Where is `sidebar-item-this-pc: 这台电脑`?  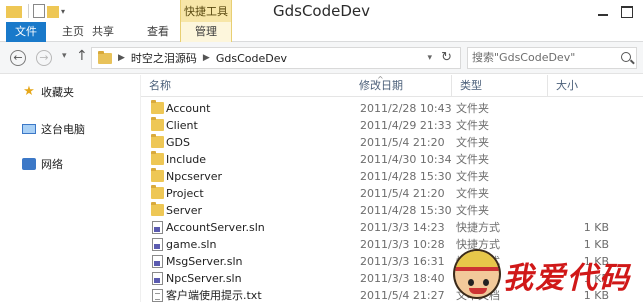 sidebar-item-this-pc: 这台电脑 is located at coordinates (70, 129).